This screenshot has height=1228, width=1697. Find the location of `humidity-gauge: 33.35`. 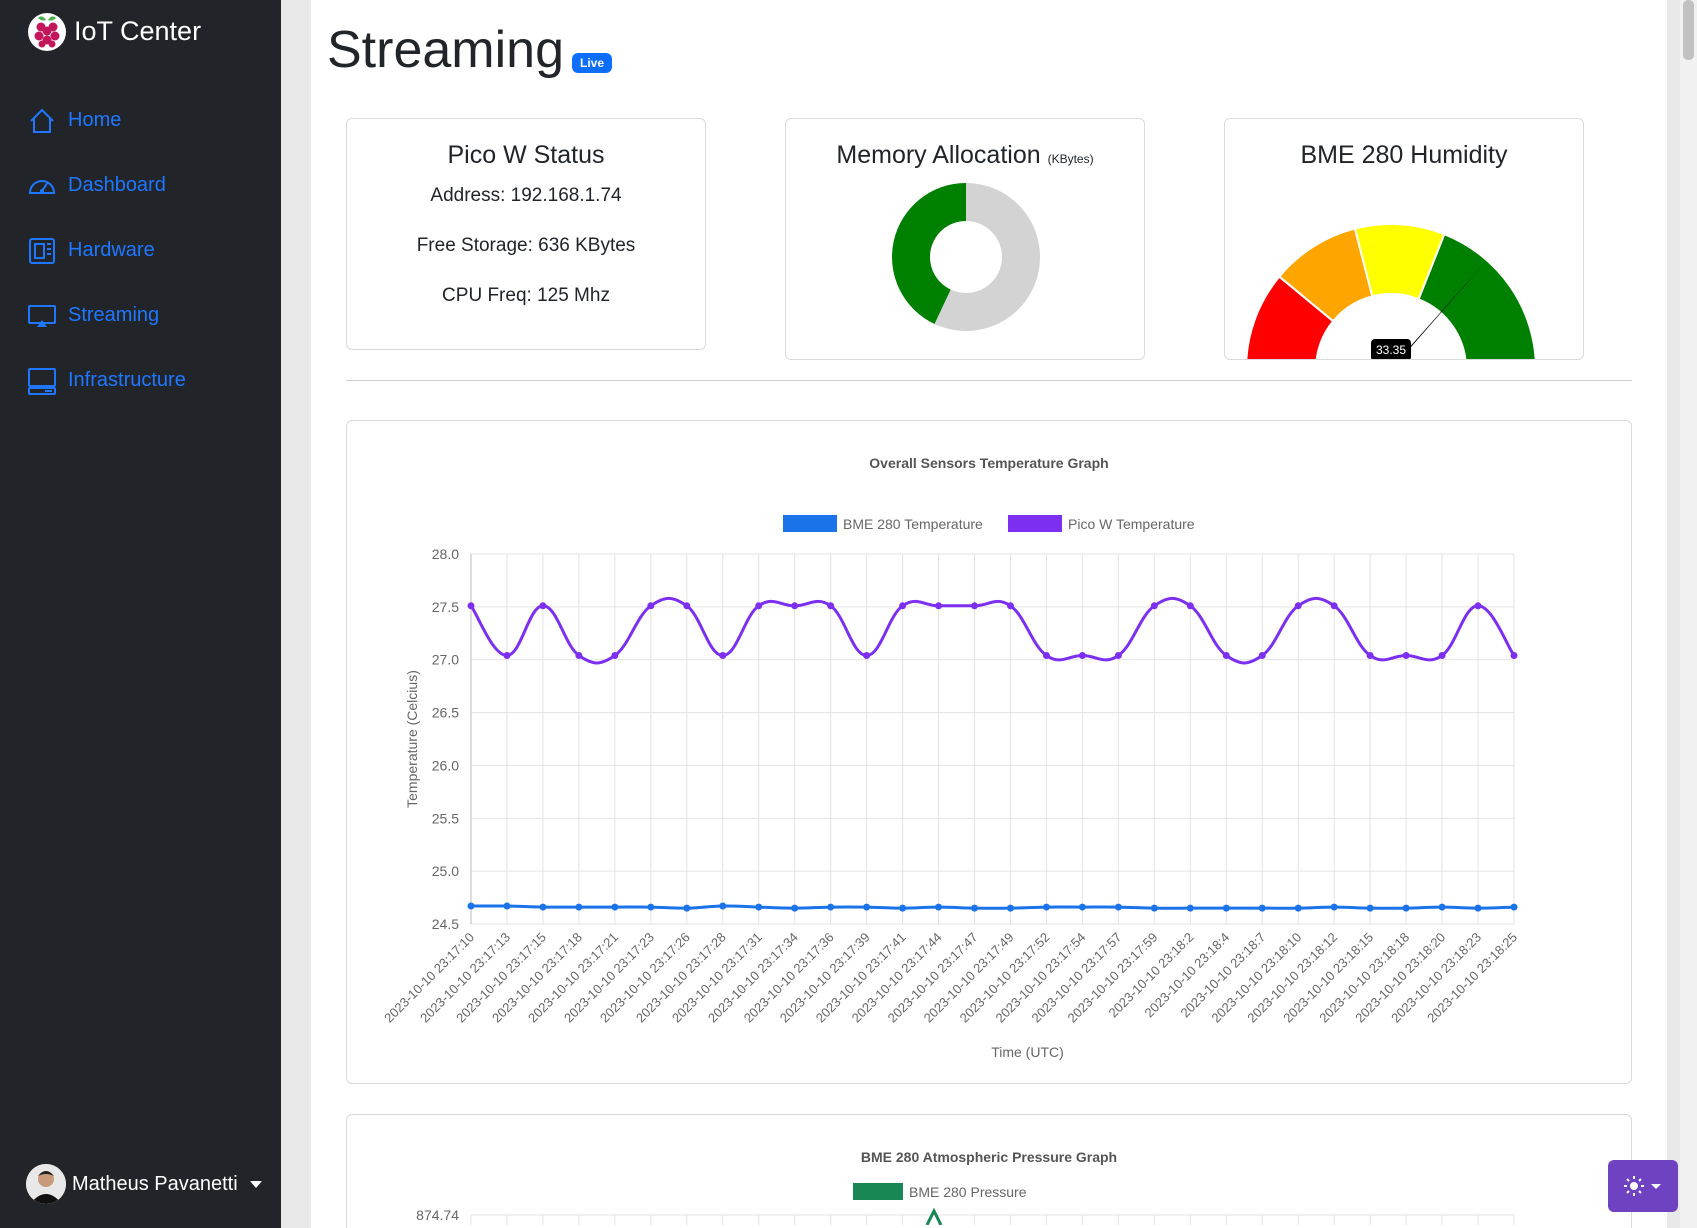

humidity-gauge: 33.35 is located at coordinates (1391, 291).